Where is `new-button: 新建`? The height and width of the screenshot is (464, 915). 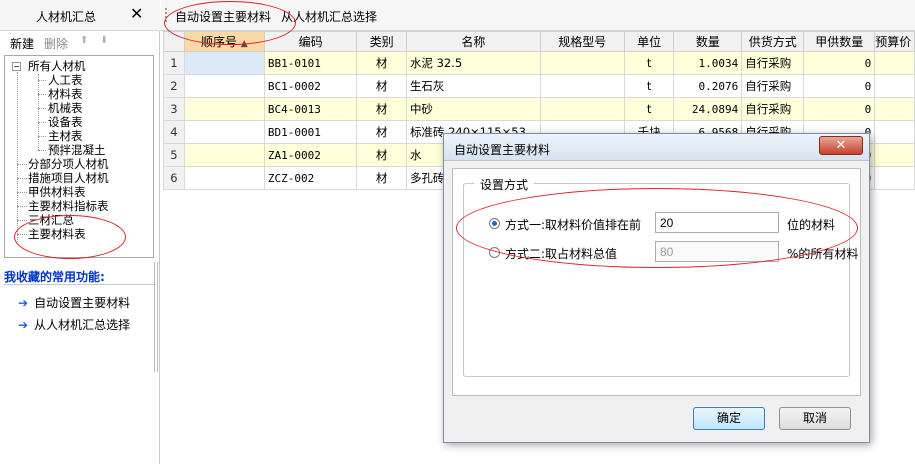
new-button: 新建 is located at coordinates (22, 43).